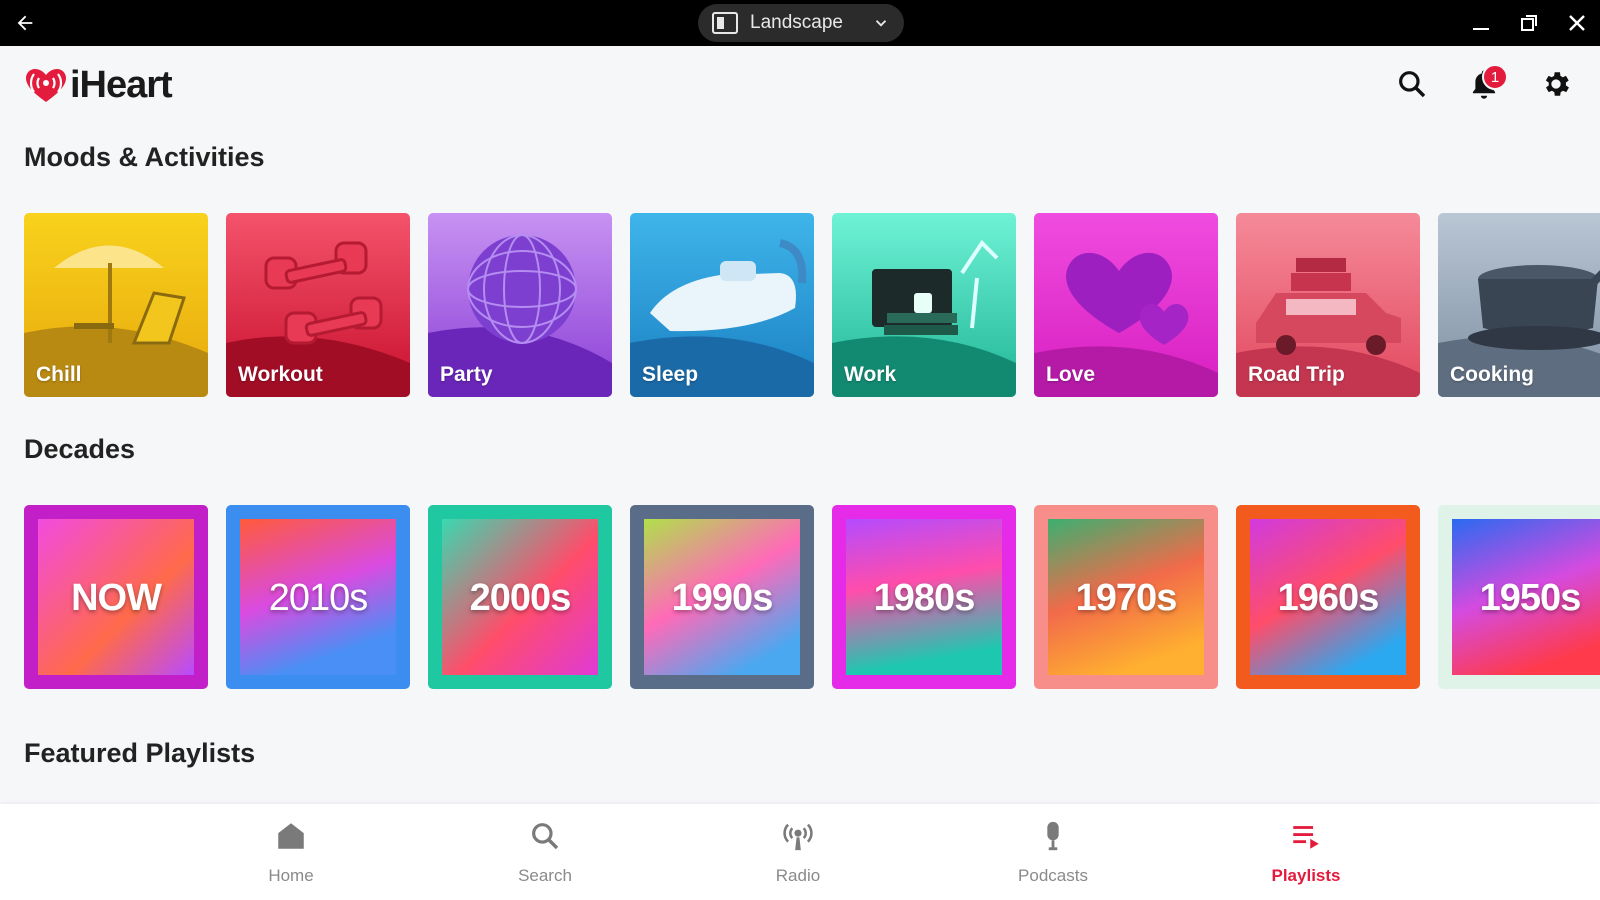 The height and width of the screenshot is (900, 1600). Describe the element at coordinates (121, 85) in the screenshot. I see `brand-name: iHeart` at that location.